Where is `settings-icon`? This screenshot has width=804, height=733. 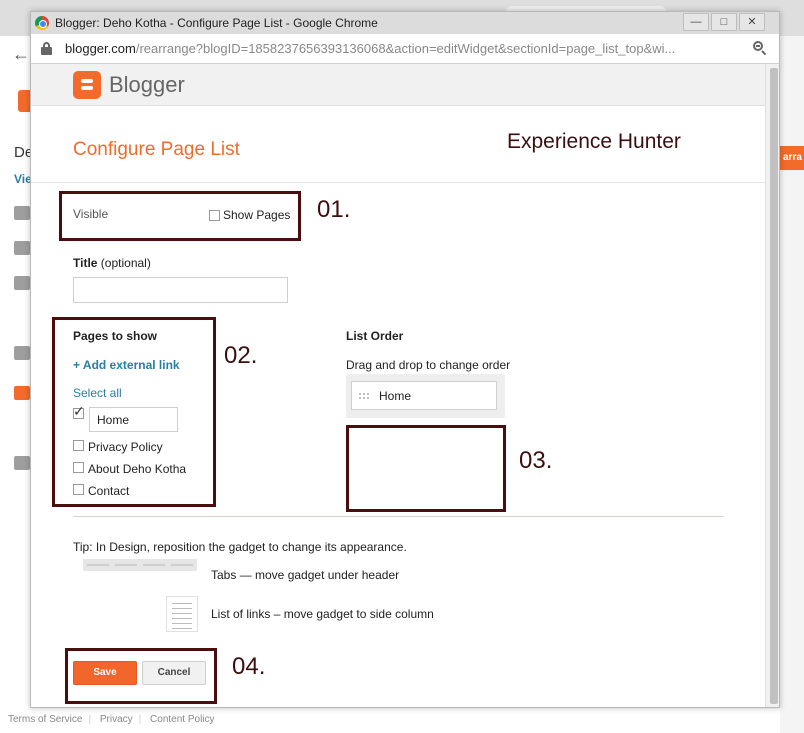
settings-icon is located at coordinates (22, 463).